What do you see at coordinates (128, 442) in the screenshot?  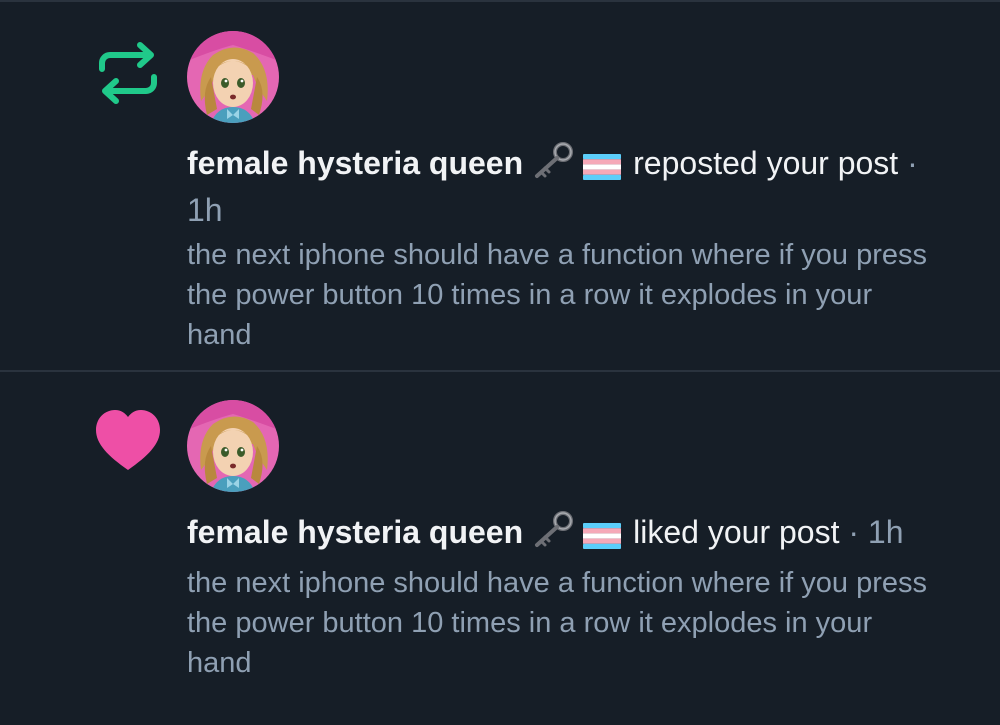 I see `heart-icon` at bounding box center [128, 442].